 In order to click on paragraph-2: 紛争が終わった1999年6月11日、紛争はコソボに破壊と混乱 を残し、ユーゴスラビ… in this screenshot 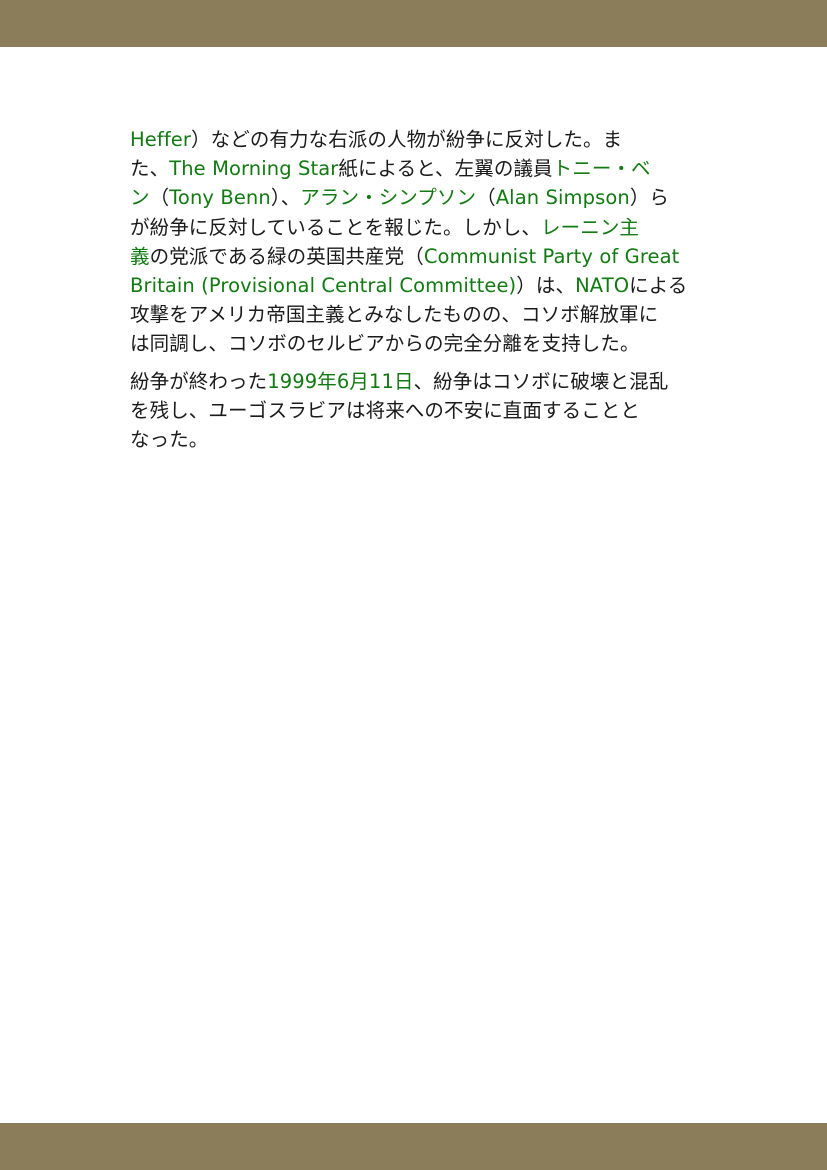, I will do `click(410, 411)`.